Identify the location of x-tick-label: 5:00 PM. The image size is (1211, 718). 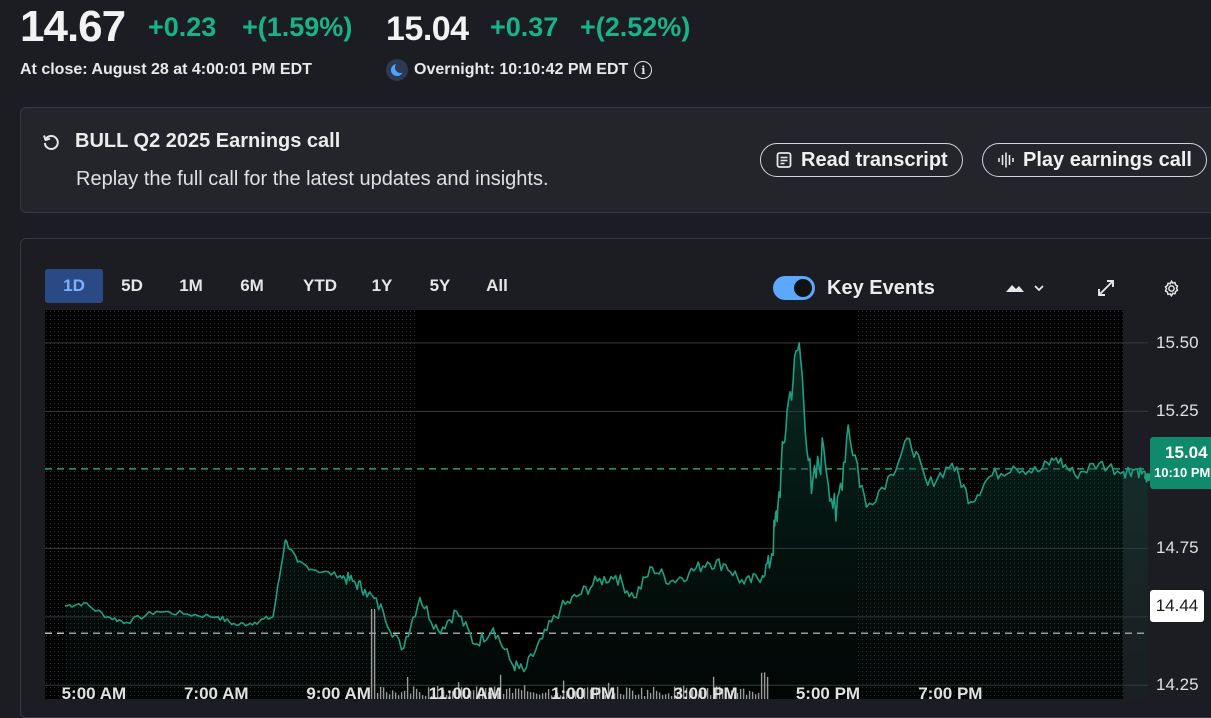
(828, 693).